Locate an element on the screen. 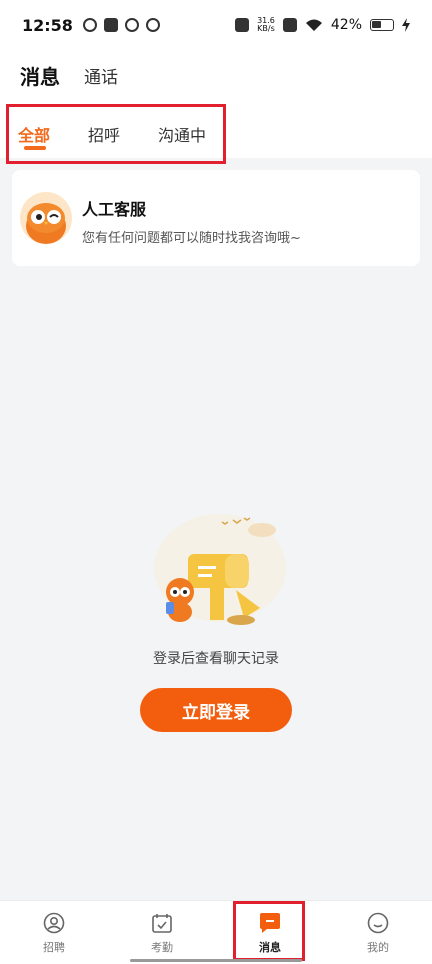 Image resolution: width=432 pixels, height=964 pixels. page-header: 消息 通话 is located at coordinates (216, 75).